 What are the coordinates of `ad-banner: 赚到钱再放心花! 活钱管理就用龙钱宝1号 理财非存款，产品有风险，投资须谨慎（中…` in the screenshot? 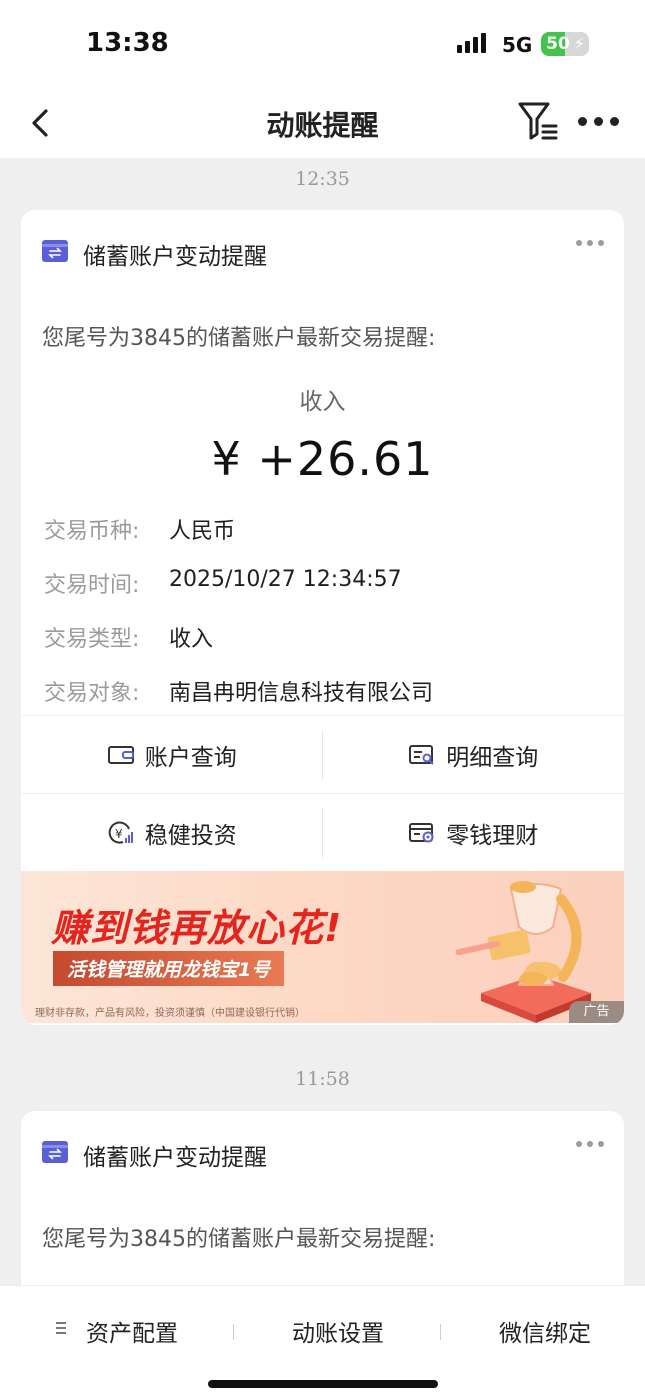 It's located at (322, 947).